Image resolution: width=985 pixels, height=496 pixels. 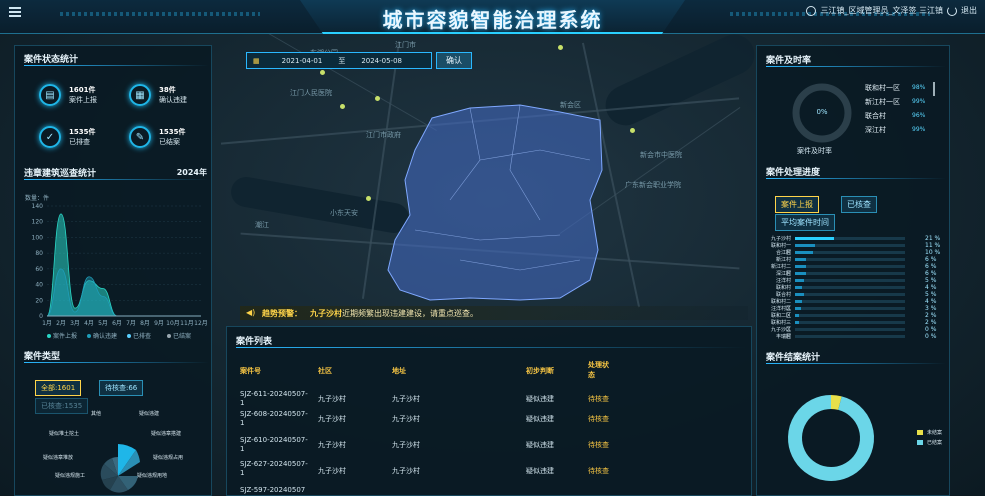 What do you see at coordinates (783, 337) in the screenshot?
I see `bar-label: 丰瑞村` at bounding box center [783, 337].